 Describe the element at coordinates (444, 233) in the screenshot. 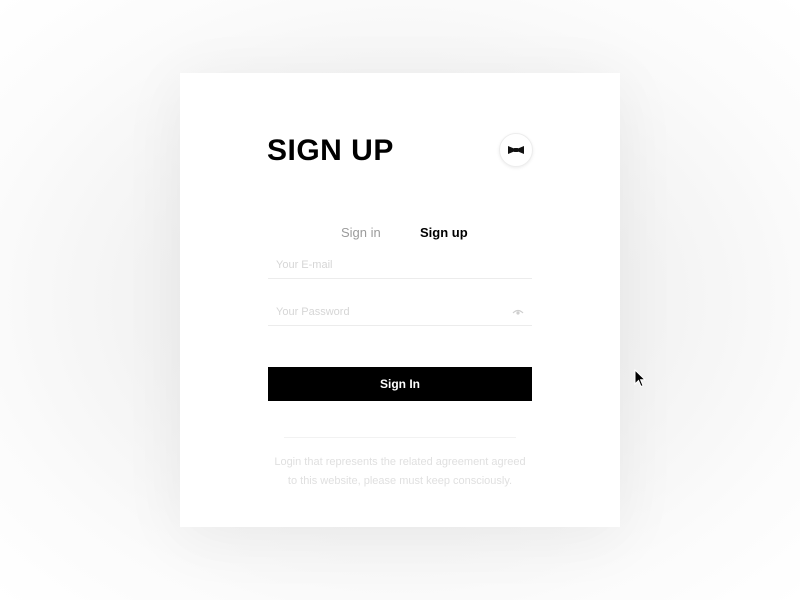

I see `tab-sign-up: Sign up` at that location.